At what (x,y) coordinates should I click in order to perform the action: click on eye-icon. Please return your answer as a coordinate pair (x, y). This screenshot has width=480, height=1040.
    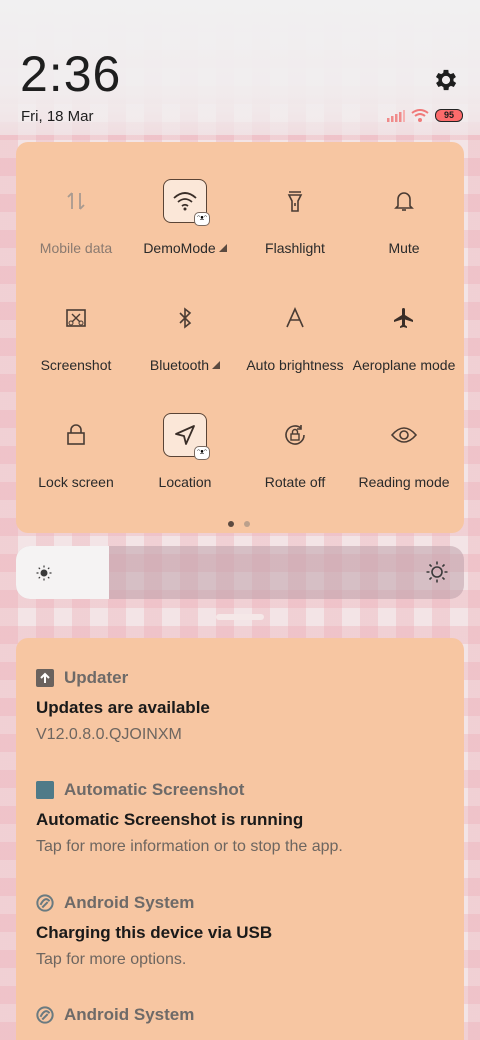
    Looking at the image, I should click on (404, 435).